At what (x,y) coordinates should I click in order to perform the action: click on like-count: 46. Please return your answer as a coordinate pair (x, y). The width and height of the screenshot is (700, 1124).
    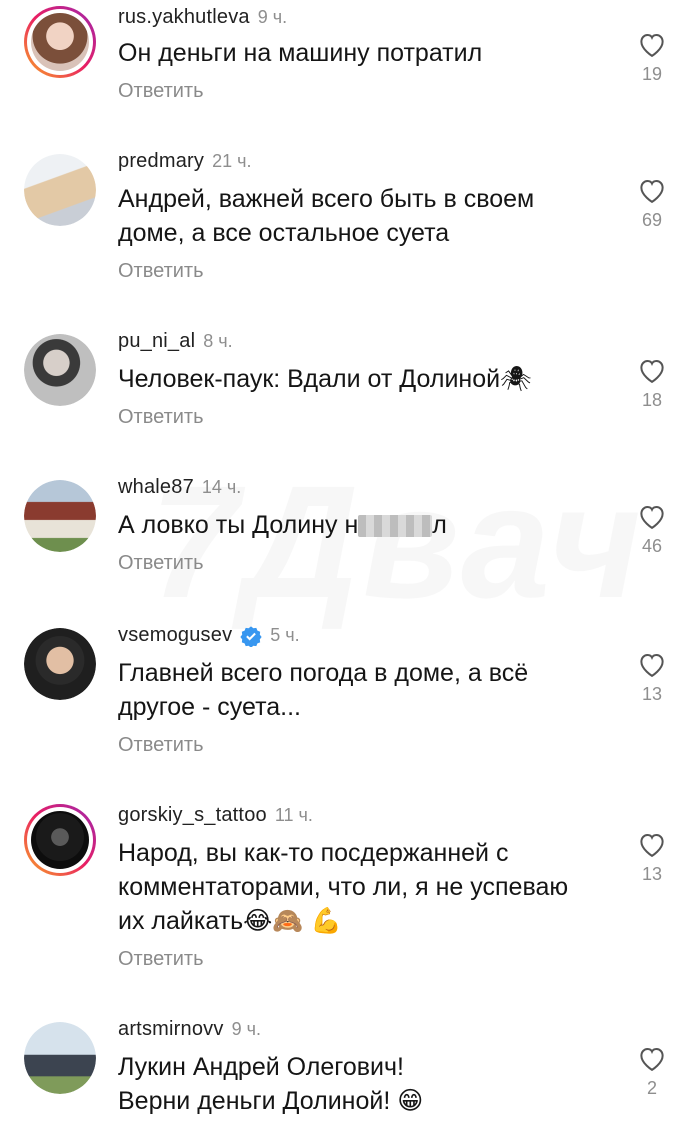
    Looking at the image, I should click on (652, 546).